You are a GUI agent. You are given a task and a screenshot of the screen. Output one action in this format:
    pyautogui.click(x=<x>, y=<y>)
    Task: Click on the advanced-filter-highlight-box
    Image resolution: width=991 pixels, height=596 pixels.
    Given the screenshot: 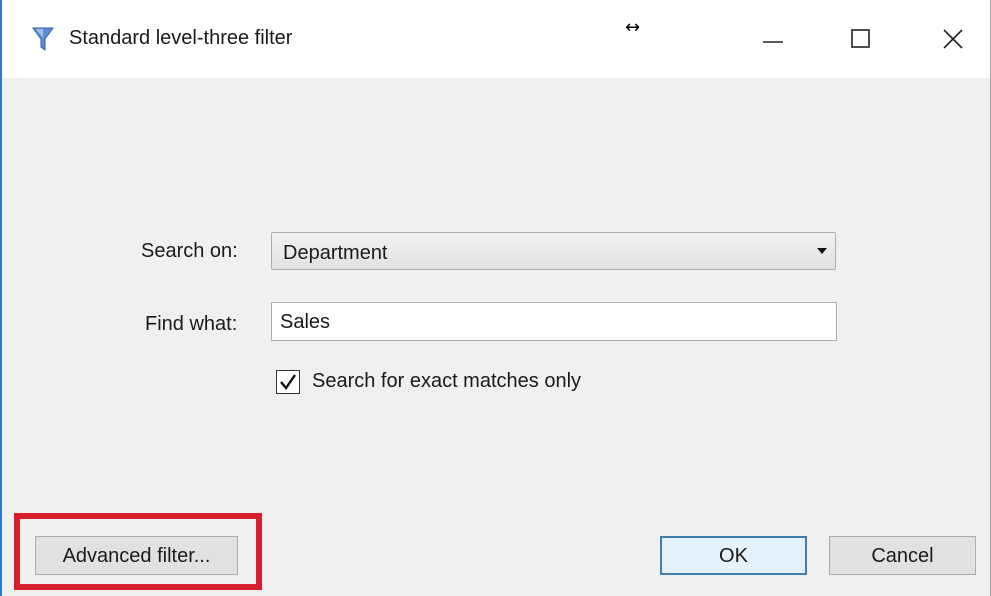 What is the action you would take?
    pyautogui.click(x=138, y=551)
    